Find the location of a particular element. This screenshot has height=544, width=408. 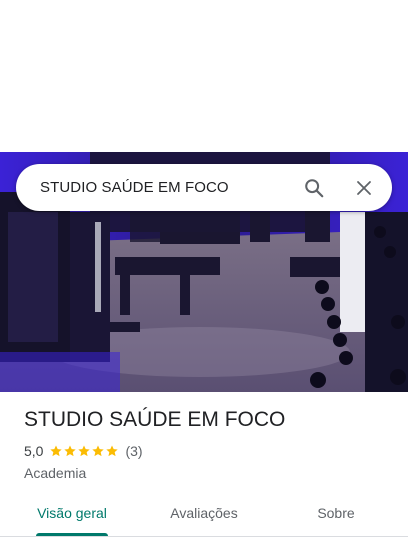

search-icon is located at coordinates (314, 187).